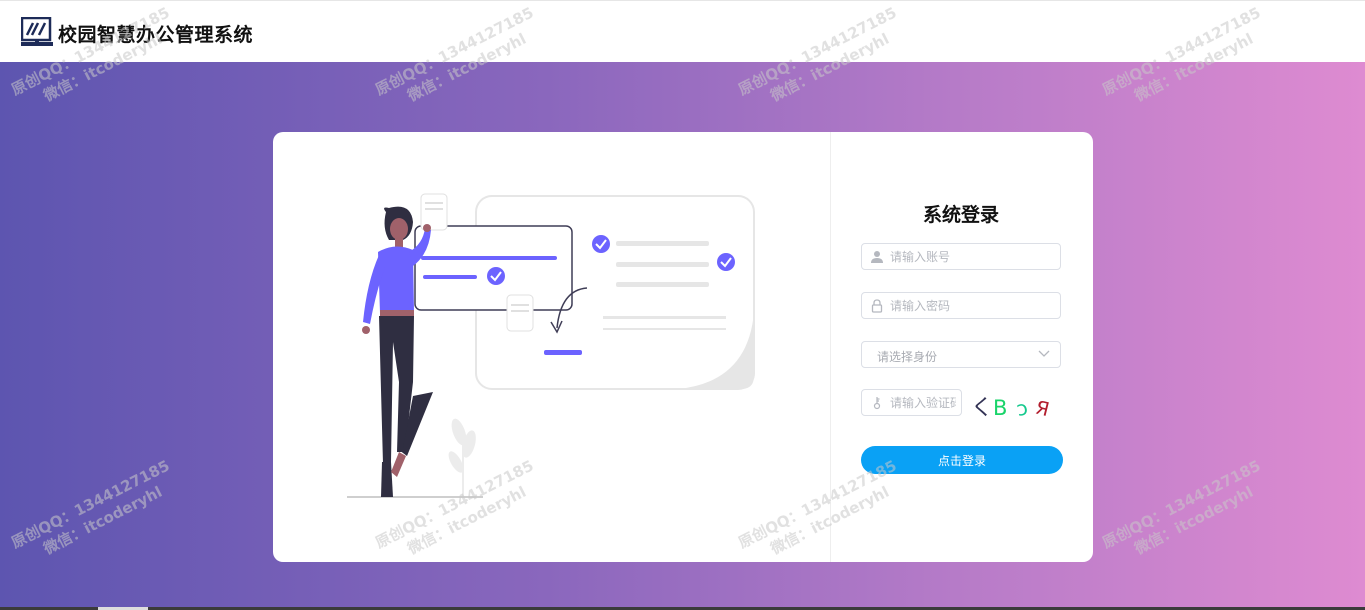 The image size is (1365, 610). What do you see at coordinates (877, 257) in the screenshot?
I see `user-icon` at bounding box center [877, 257].